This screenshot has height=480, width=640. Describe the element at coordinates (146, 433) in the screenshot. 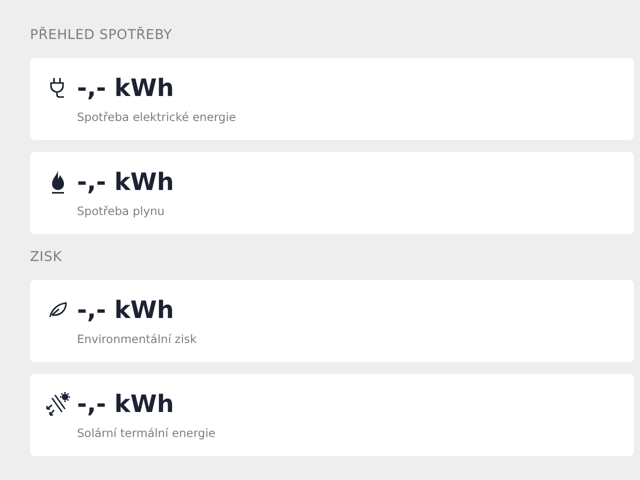

I see `energy-label: Solární termální energie` at that location.